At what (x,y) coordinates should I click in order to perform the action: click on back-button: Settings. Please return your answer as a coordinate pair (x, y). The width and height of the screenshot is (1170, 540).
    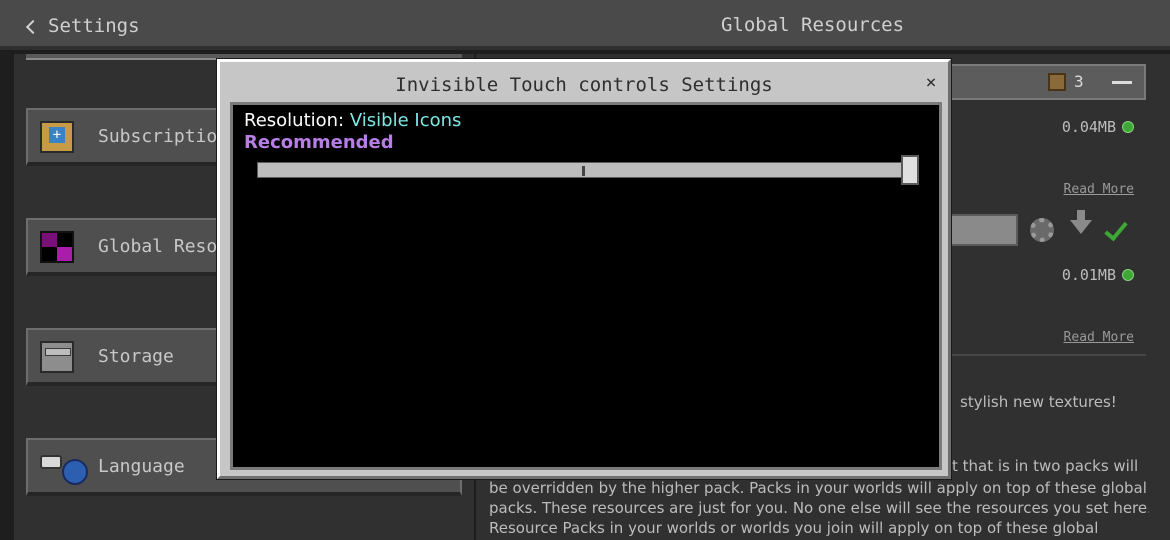
    Looking at the image, I should click on (82, 26).